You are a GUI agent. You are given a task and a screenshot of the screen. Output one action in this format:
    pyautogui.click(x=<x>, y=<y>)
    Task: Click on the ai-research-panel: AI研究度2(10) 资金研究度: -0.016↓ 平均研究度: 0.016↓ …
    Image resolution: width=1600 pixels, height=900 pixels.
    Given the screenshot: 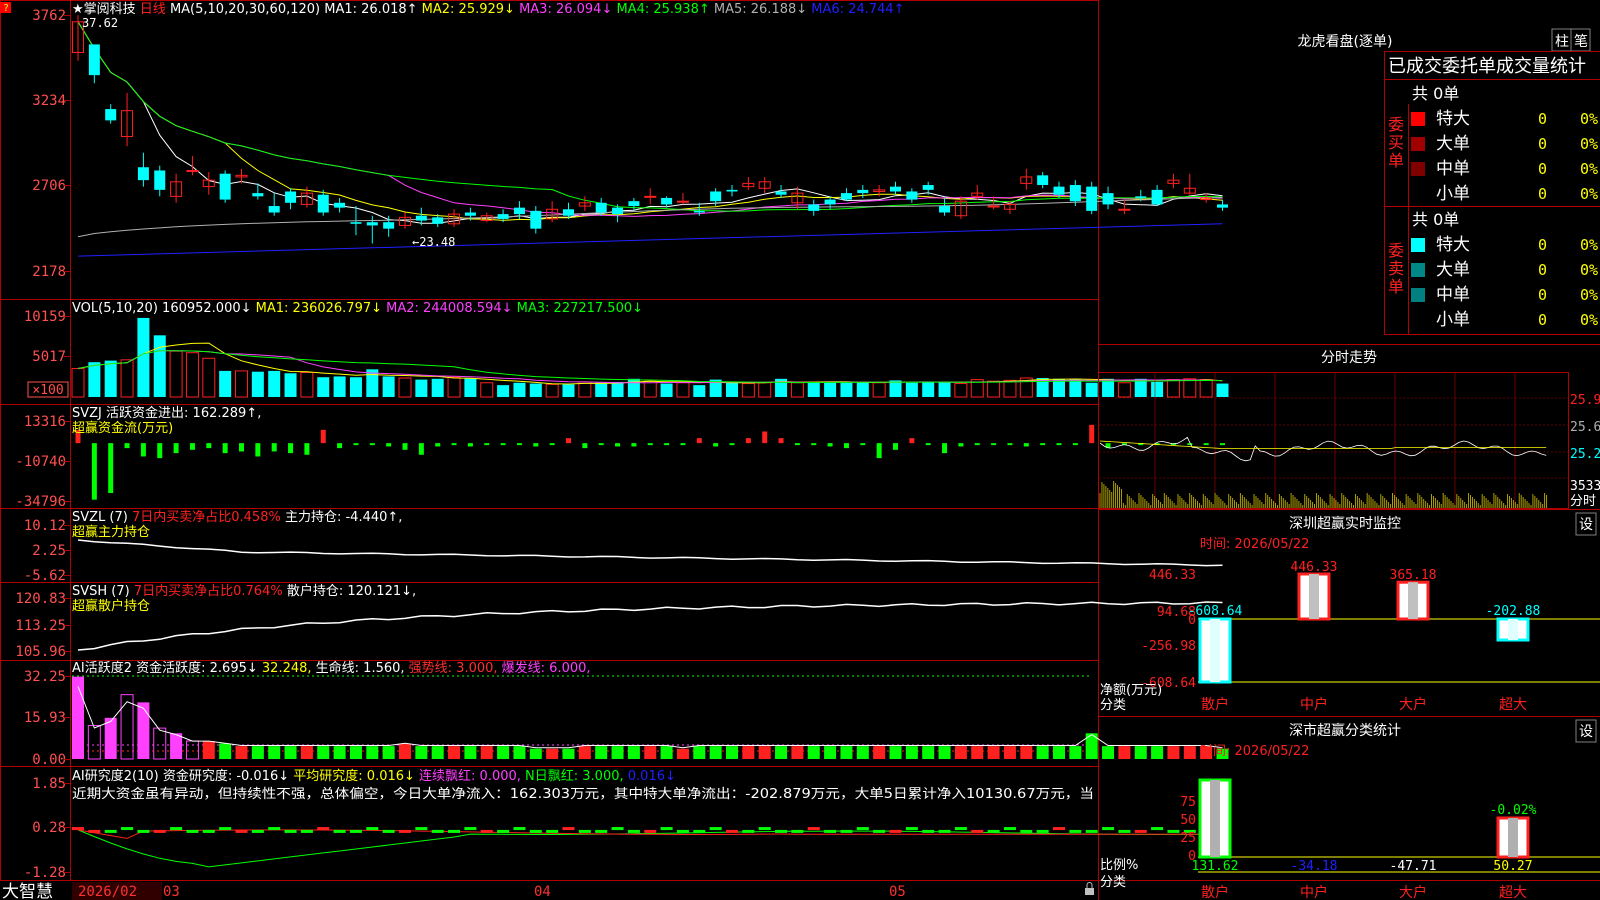 What is the action you would take?
    pyautogui.click(x=650, y=818)
    